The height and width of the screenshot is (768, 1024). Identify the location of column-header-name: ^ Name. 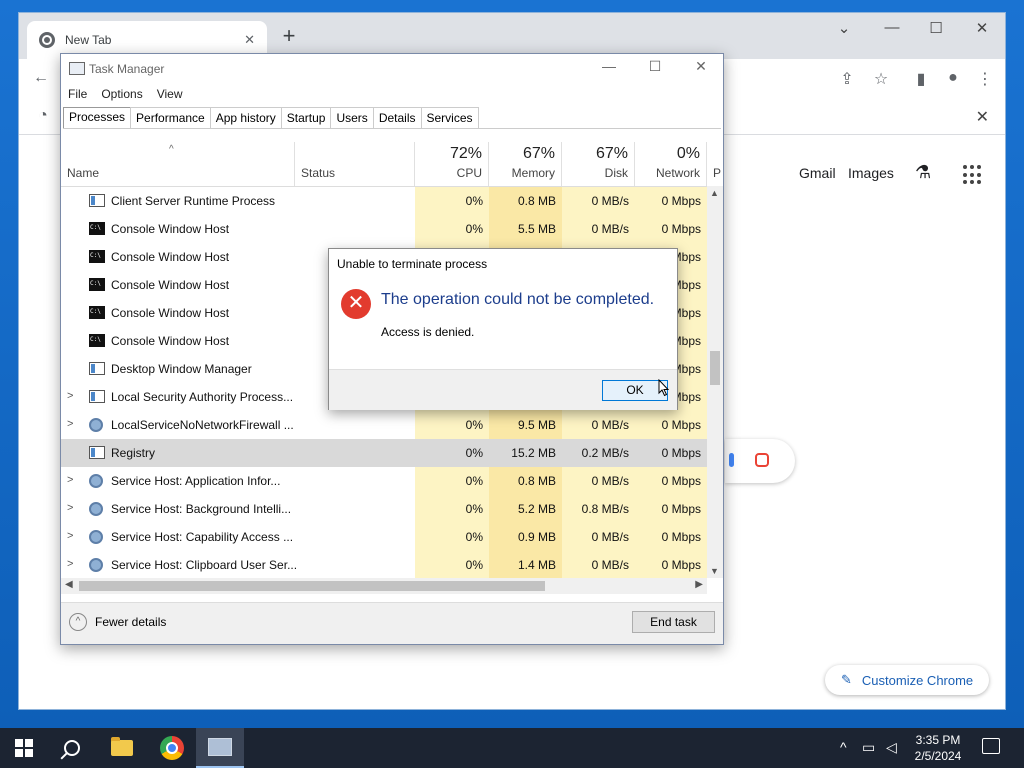
(178, 164).